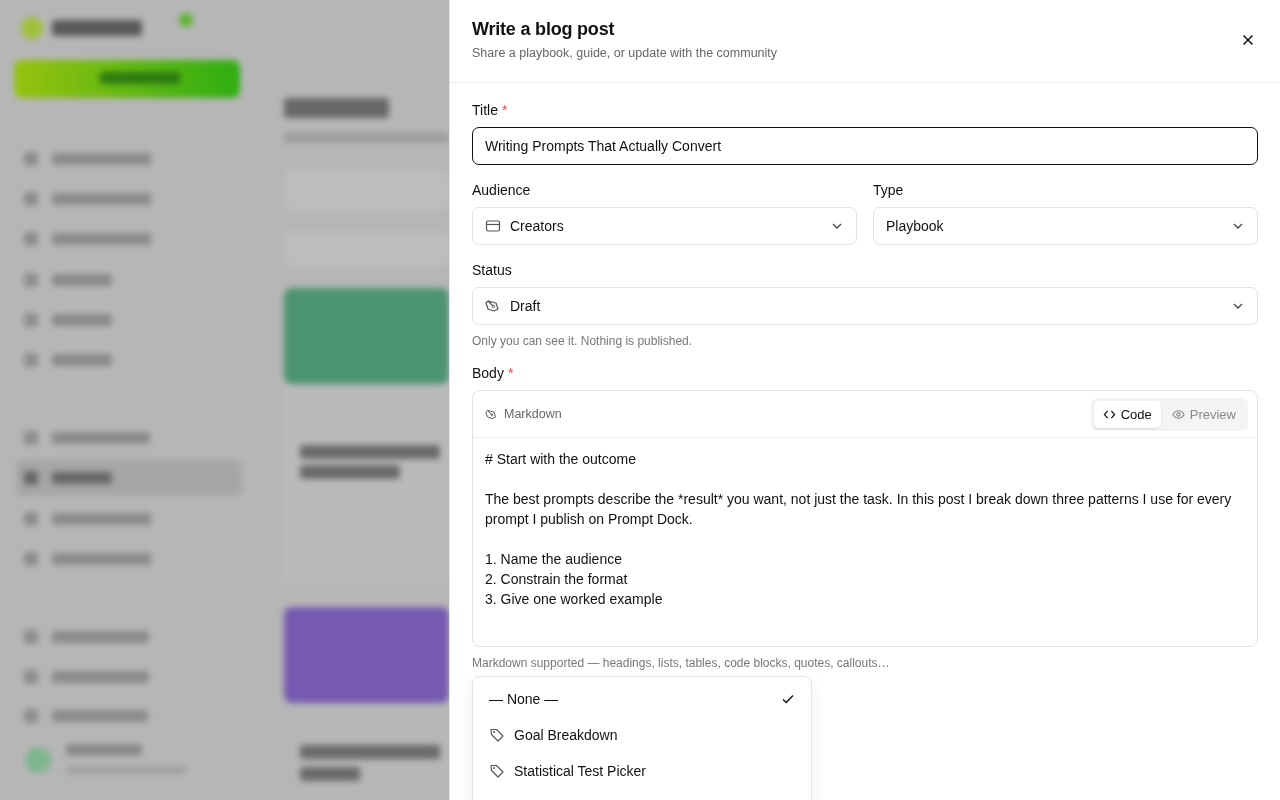  I want to click on select-value: Creators, so click(537, 226).